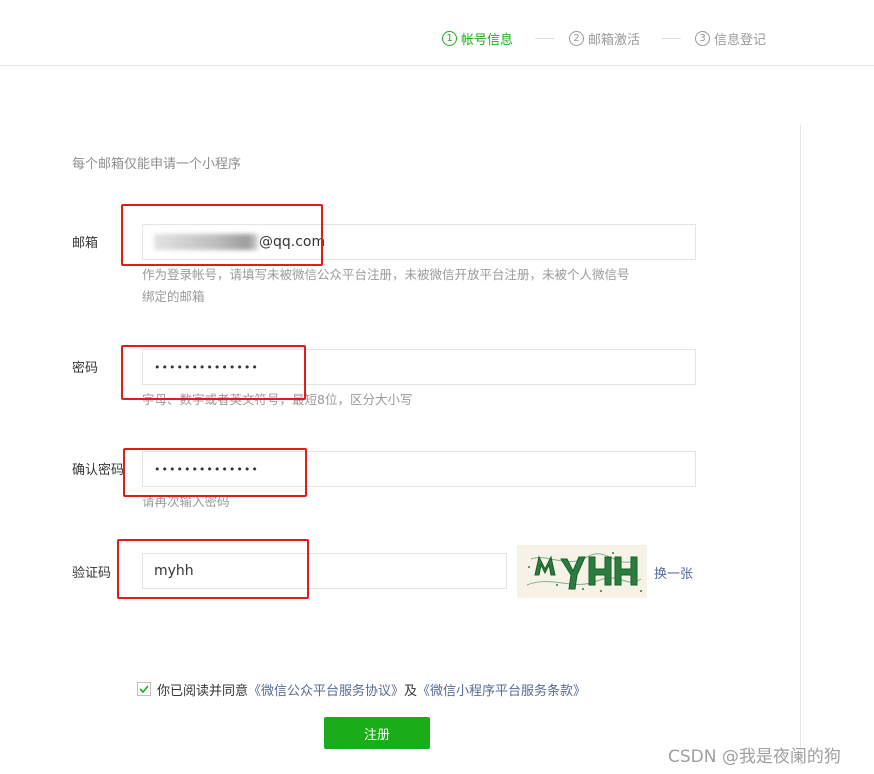 The width and height of the screenshot is (874, 774). What do you see at coordinates (449, 38) in the screenshot?
I see `step-number: 1` at bounding box center [449, 38].